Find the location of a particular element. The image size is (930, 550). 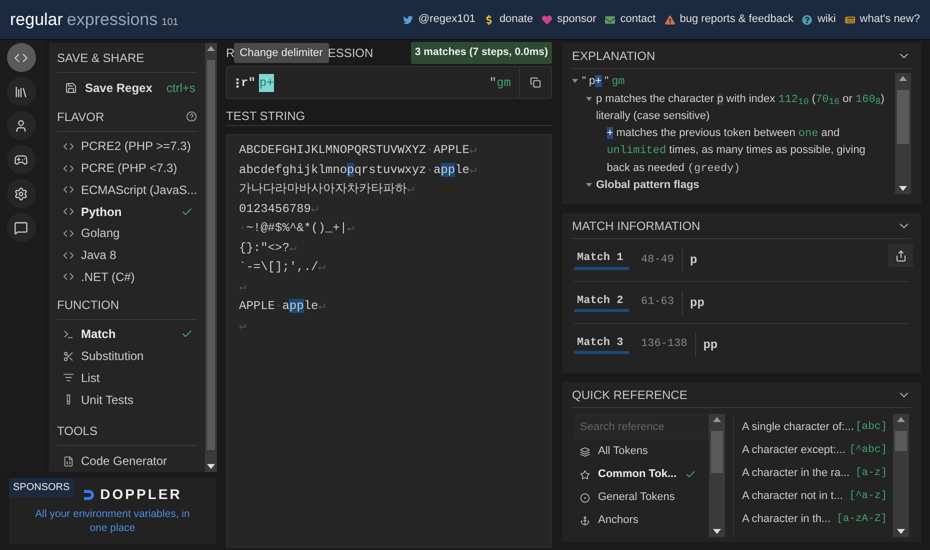

gamepad-icon is located at coordinates (21, 159).